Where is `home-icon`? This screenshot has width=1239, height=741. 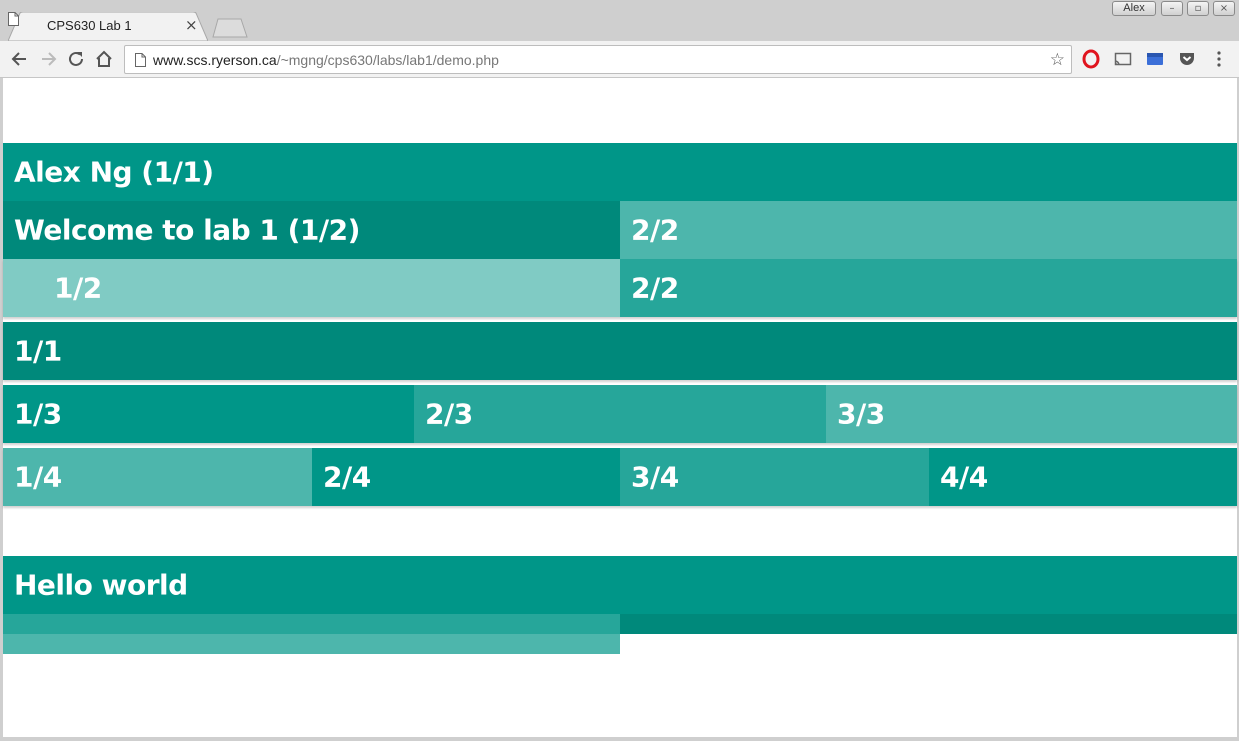
home-icon is located at coordinates (104, 59).